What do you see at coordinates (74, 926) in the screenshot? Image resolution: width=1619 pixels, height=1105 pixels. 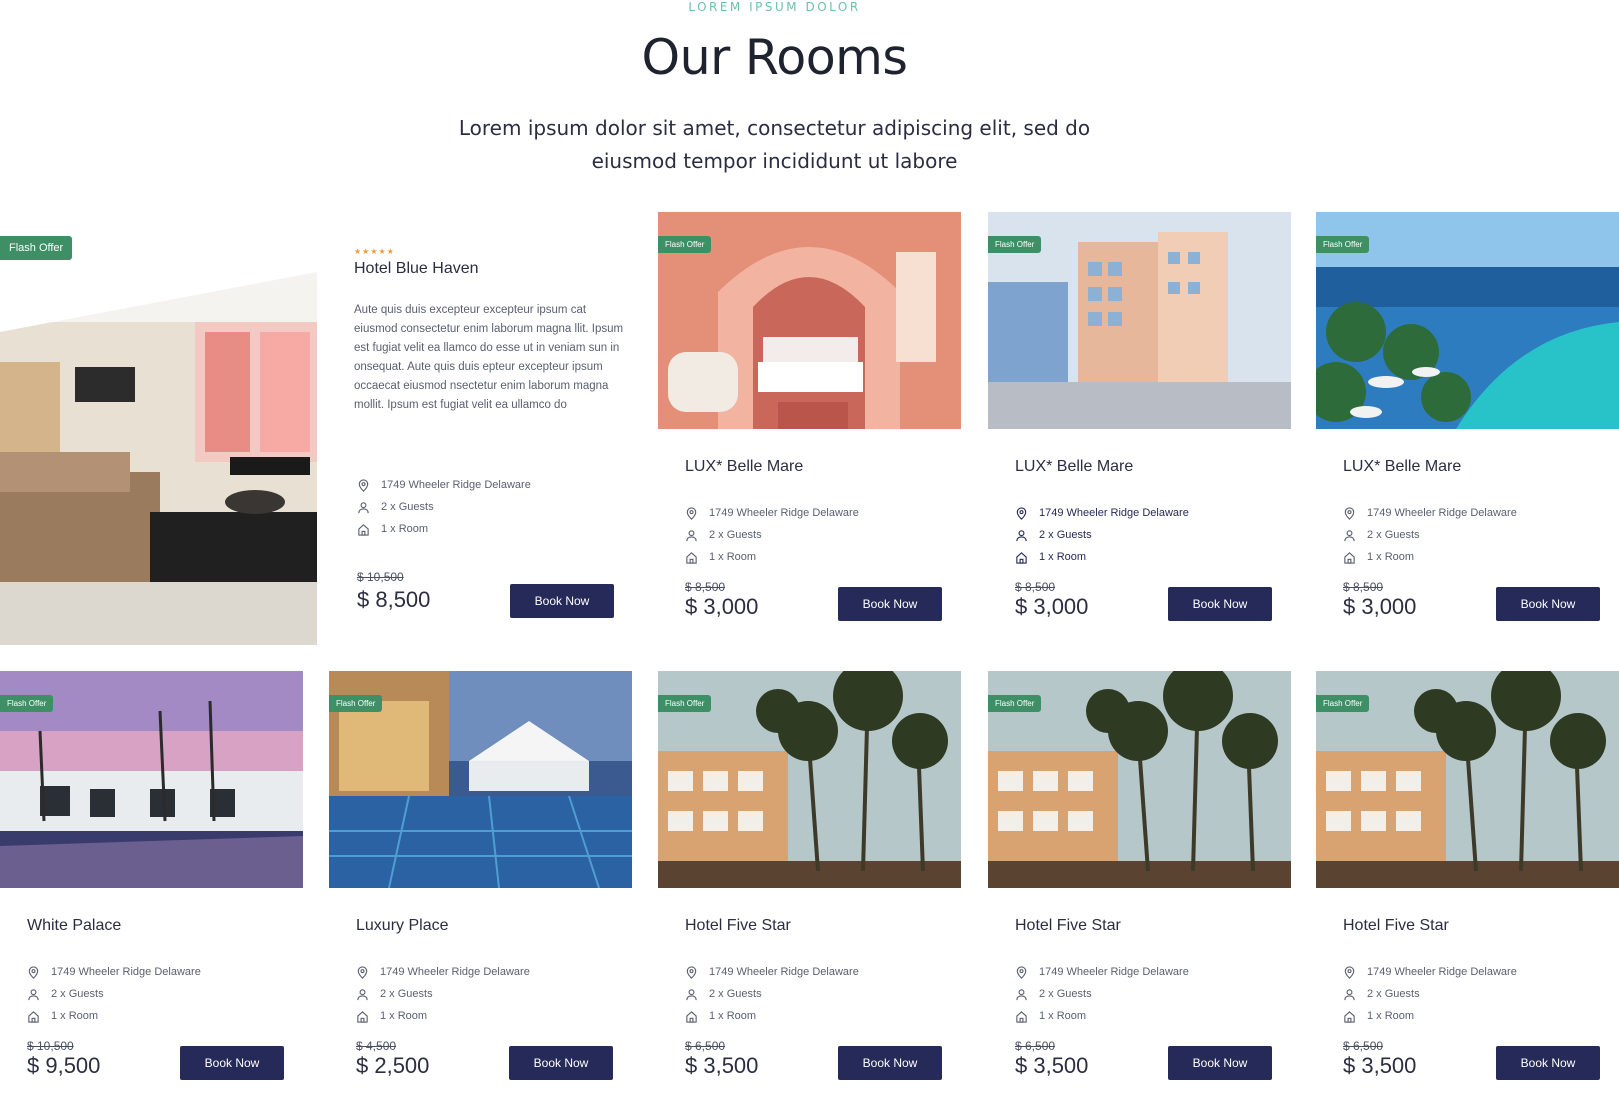 I see `room-name: White Palace` at bounding box center [74, 926].